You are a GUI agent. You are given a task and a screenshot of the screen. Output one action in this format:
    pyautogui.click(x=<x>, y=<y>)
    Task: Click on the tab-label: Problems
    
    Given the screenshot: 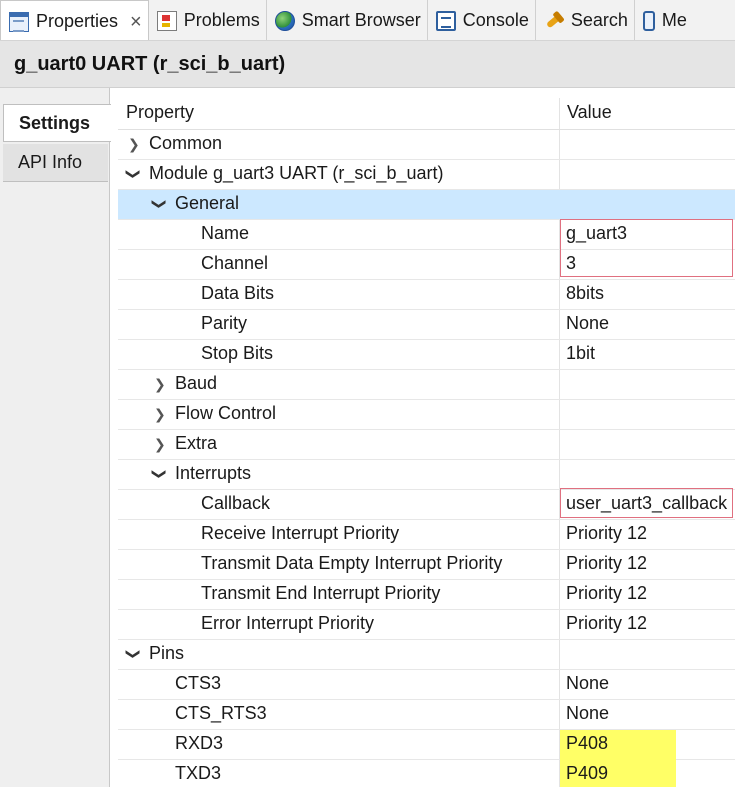 What is the action you would take?
    pyautogui.click(x=221, y=20)
    